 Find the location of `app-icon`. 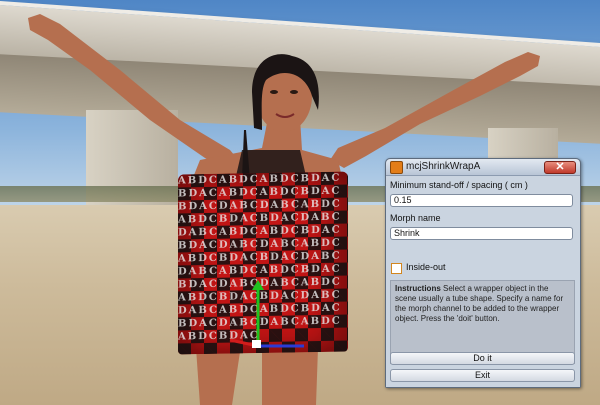

app-icon is located at coordinates (396, 167).